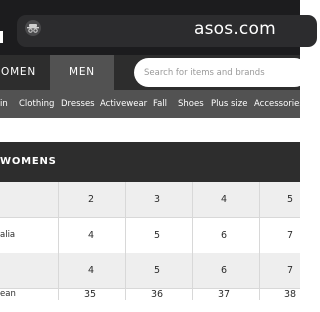 This screenshot has height=312, width=320. Describe the element at coordinates (150, 294) in the screenshot. I see `table-row: ean 35 36 37 38` at that location.